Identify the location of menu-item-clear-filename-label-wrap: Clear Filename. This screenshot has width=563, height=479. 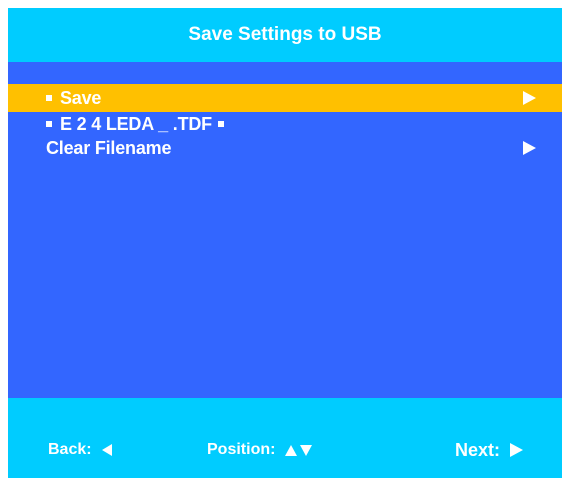
(108, 148).